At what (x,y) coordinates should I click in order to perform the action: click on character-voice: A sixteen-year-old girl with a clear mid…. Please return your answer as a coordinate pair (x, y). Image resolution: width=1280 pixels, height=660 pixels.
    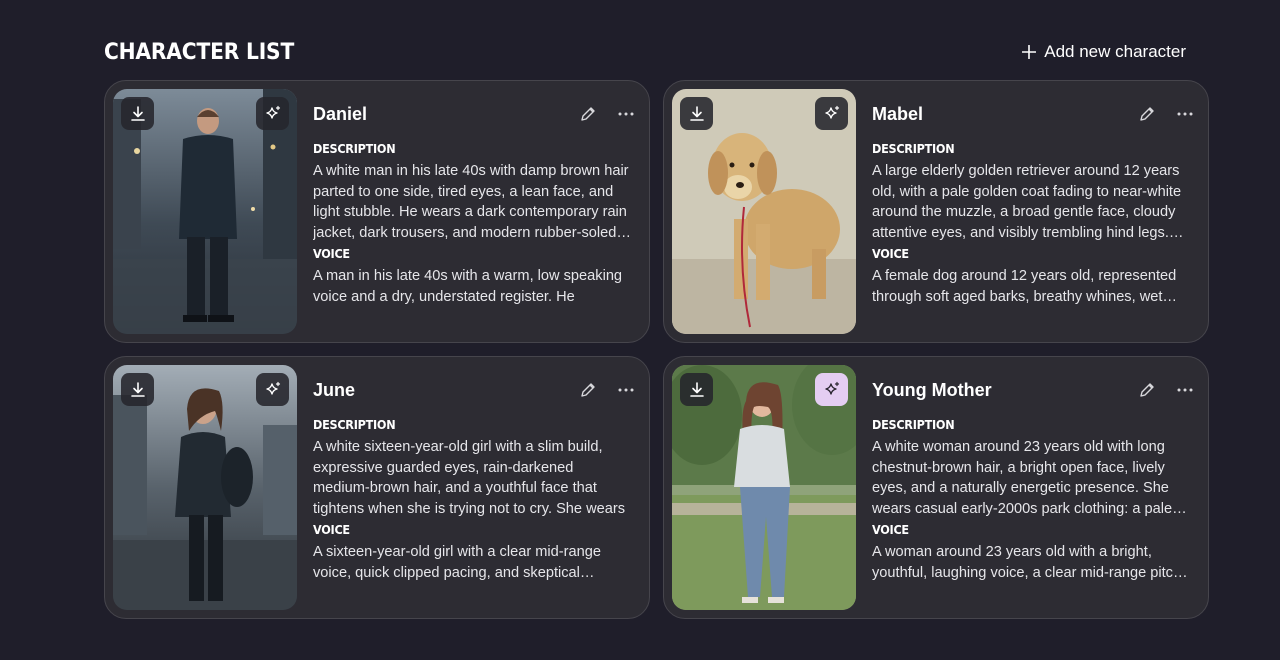
    Looking at the image, I should click on (457, 562).